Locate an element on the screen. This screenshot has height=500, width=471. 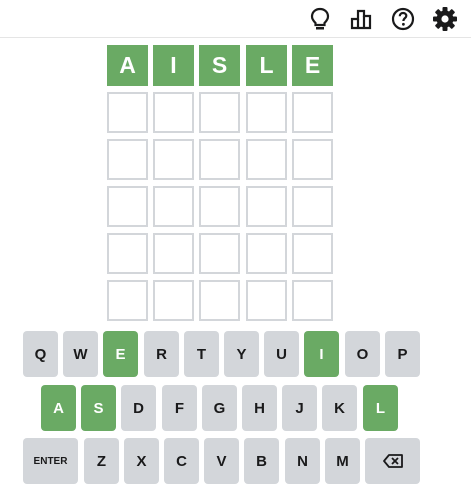
key-i: I is located at coordinates (321, 354).